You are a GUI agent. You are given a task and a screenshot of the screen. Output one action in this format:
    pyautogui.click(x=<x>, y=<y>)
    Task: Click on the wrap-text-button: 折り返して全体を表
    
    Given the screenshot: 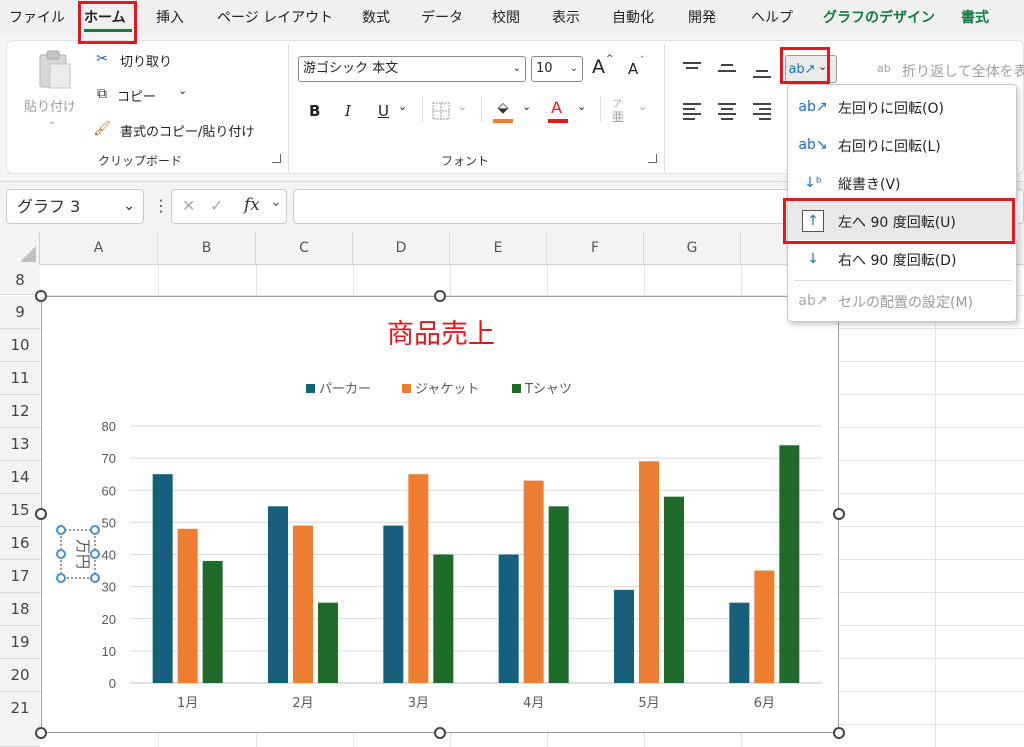 What is the action you would take?
    pyautogui.click(x=963, y=71)
    